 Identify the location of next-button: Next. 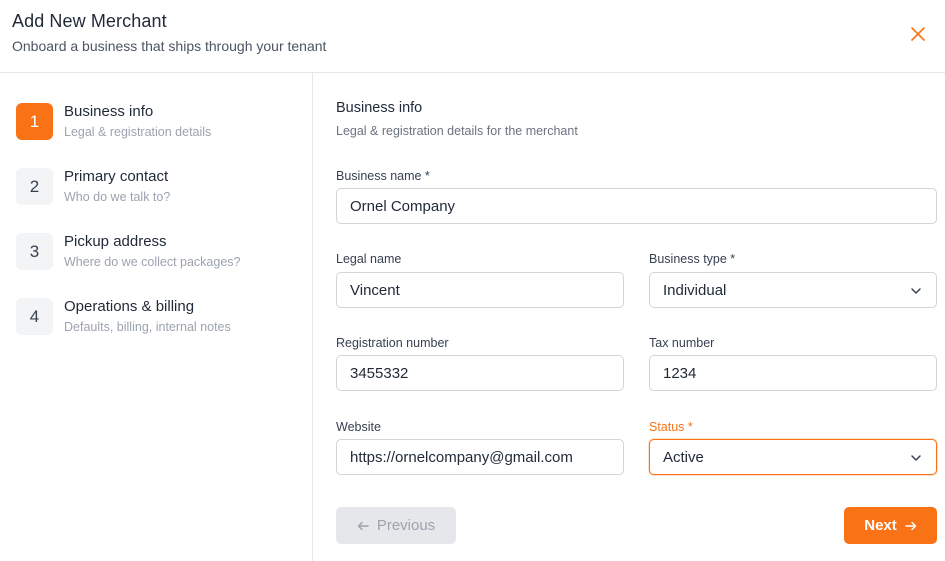
(890, 525).